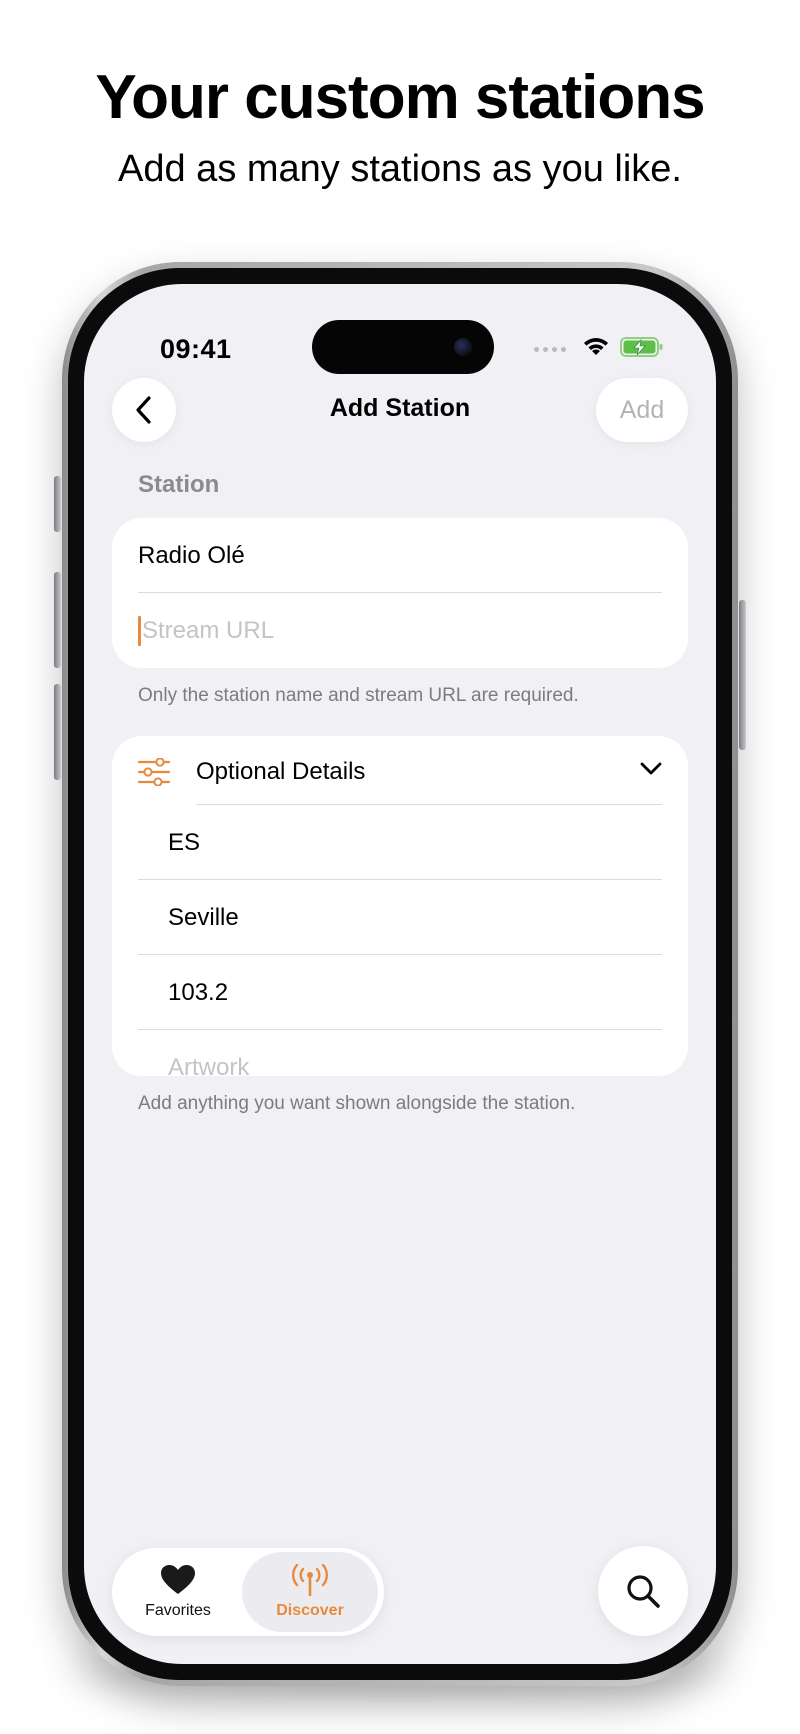  Describe the element at coordinates (742, 675) in the screenshot. I see `phone-power-button` at that location.